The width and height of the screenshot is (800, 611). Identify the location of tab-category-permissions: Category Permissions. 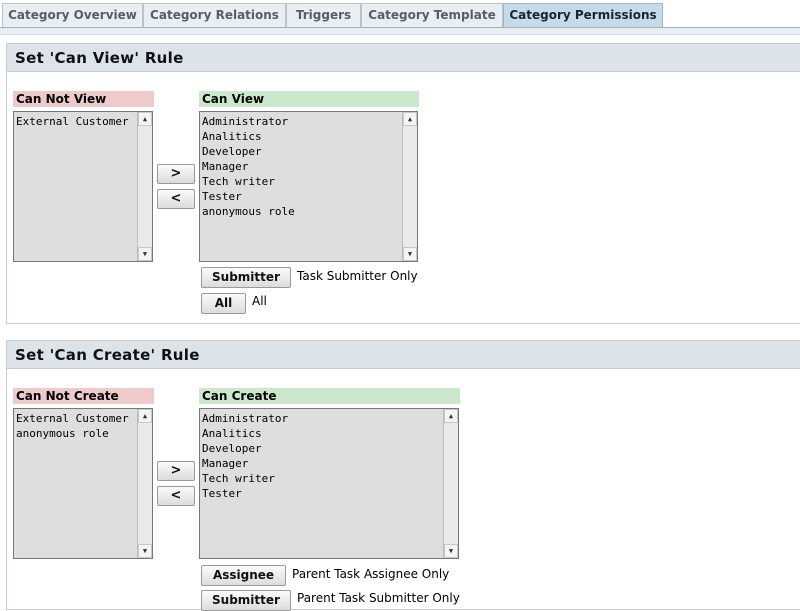
(583, 15).